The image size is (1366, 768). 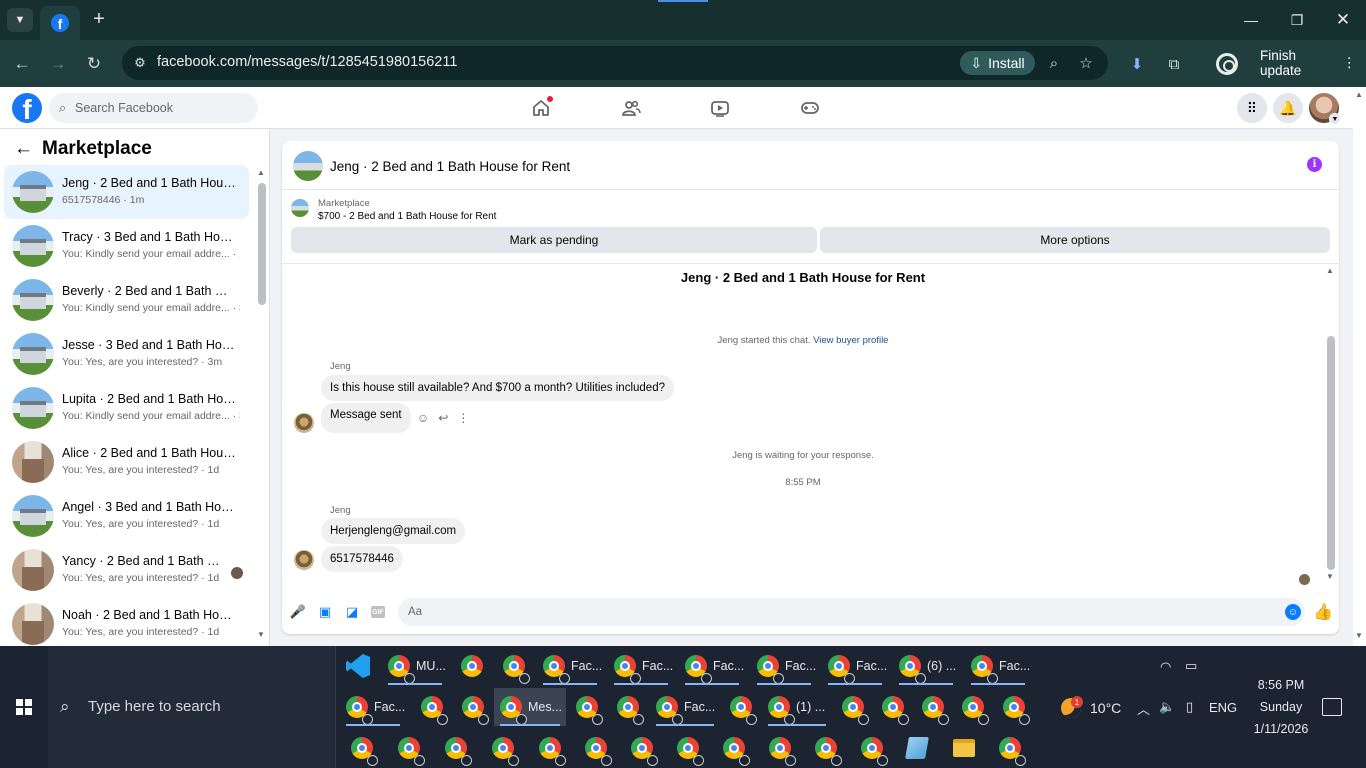 I want to click on tab-facebook: f, so click(x=60, y=23).